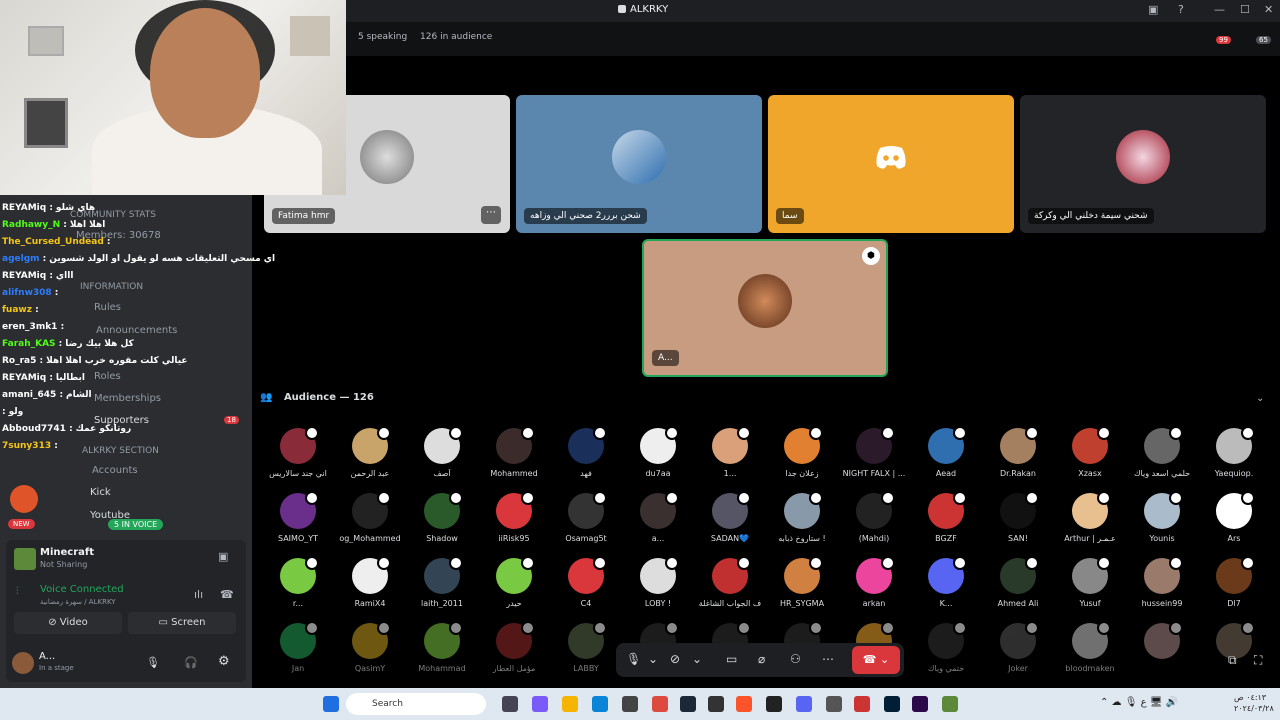 The image size is (1280, 720). What do you see at coordinates (227, 594) in the screenshot?
I see `disconnect-icon: ☎` at bounding box center [227, 594].